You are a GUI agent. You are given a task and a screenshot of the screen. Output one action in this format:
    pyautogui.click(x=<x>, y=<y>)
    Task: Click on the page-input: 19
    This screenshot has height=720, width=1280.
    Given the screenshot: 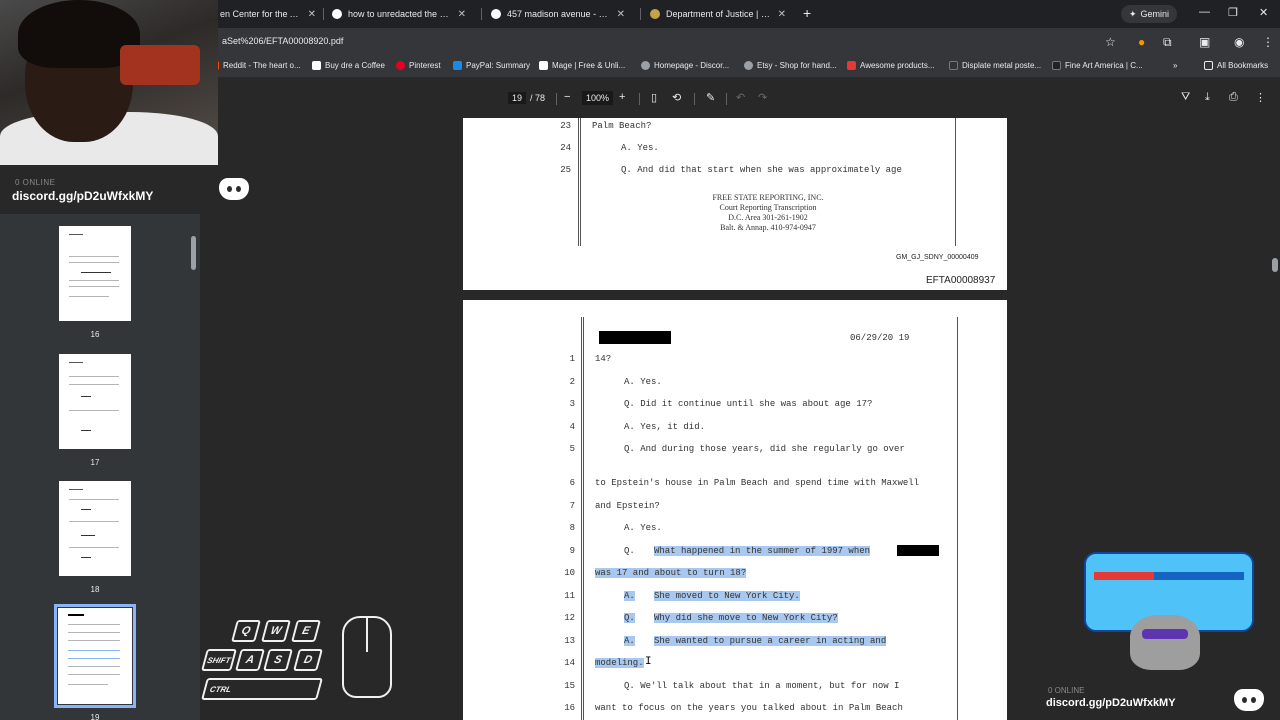 What is the action you would take?
    pyautogui.click(x=517, y=98)
    